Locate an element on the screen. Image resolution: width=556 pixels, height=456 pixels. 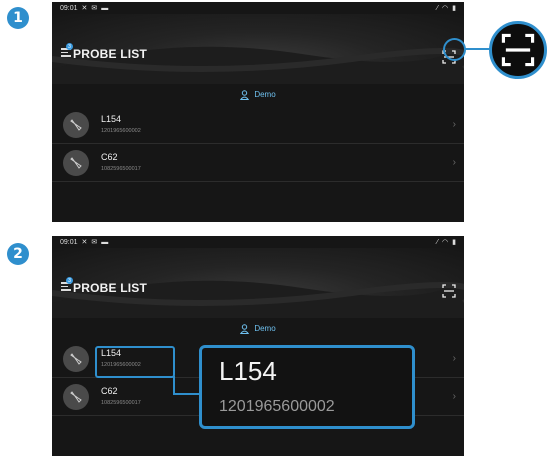
probe-info-zoom: L154 1201965600002 is located at coordinates (307, 387).